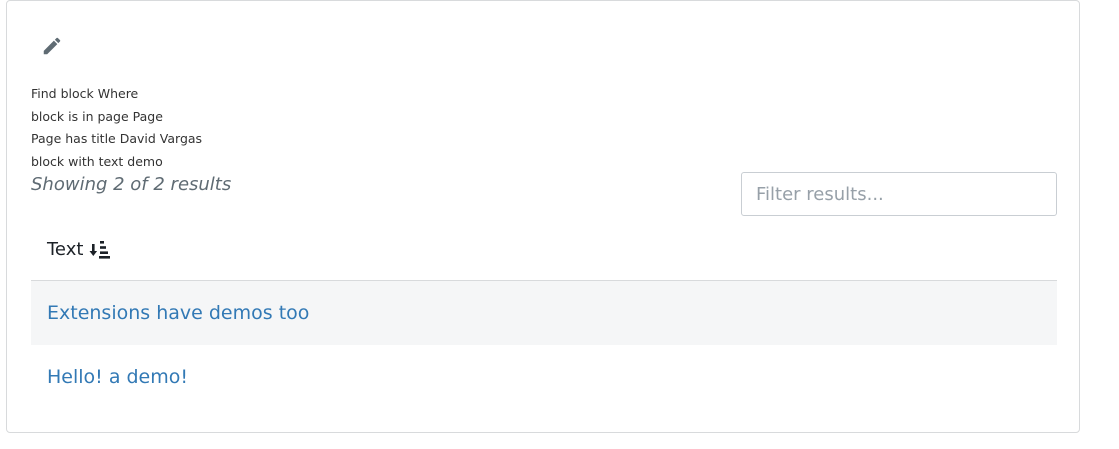  What do you see at coordinates (178, 313) in the screenshot?
I see `result-link: Extensions have demos too` at bounding box center [178, 313].